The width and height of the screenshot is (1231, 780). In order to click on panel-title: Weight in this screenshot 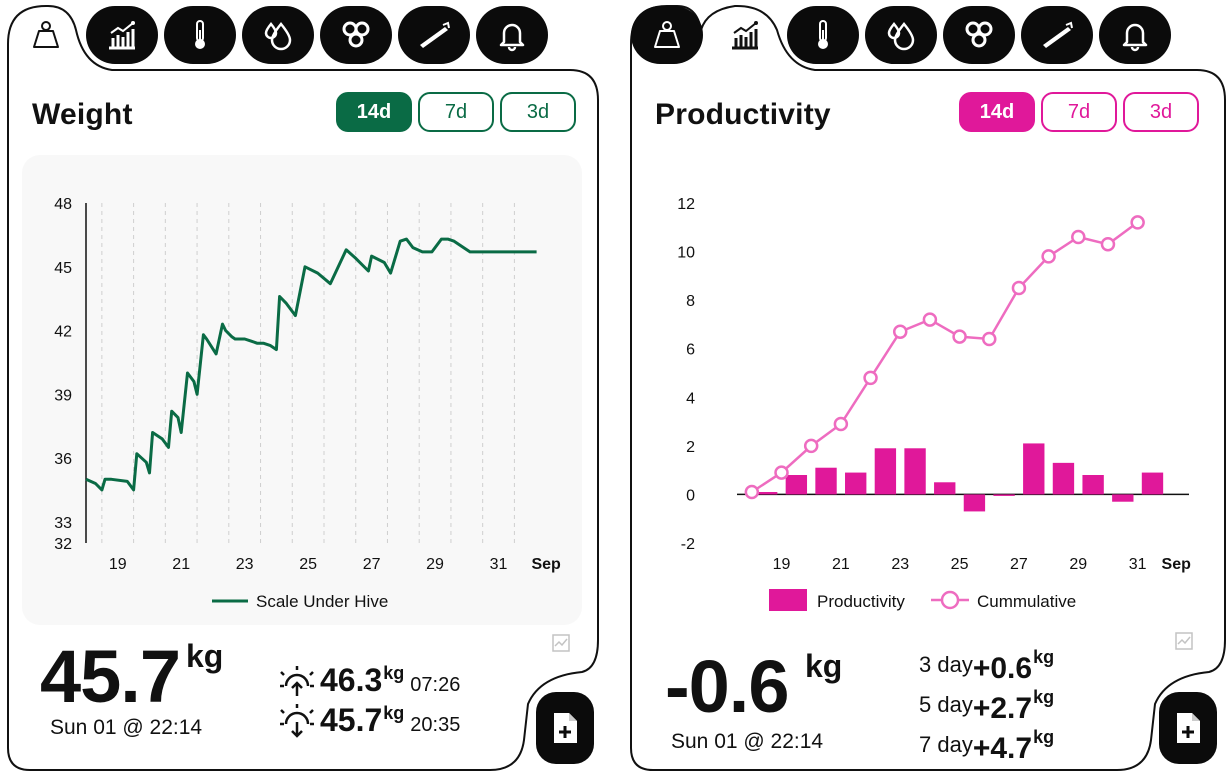, I will do `click(82, 114)`.